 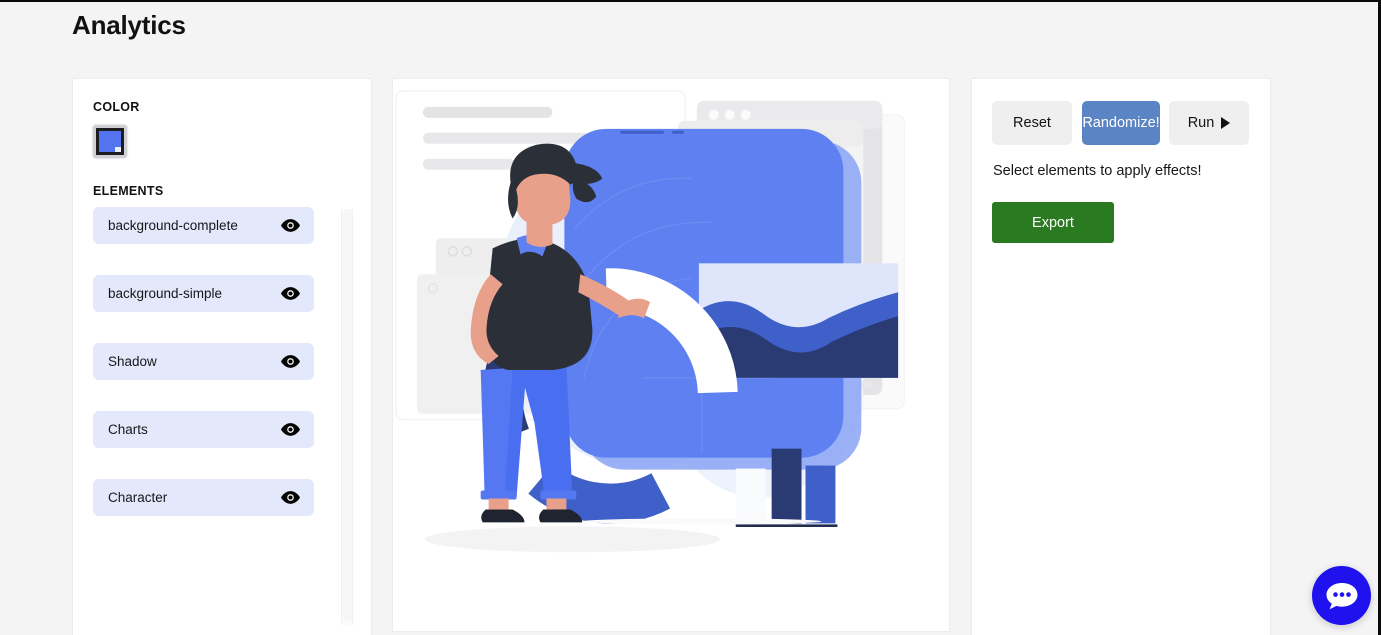 What do you see at coordinates (203, 497) in the screenshot?
I see `list-item: Character` at bounding box center [203, 497].